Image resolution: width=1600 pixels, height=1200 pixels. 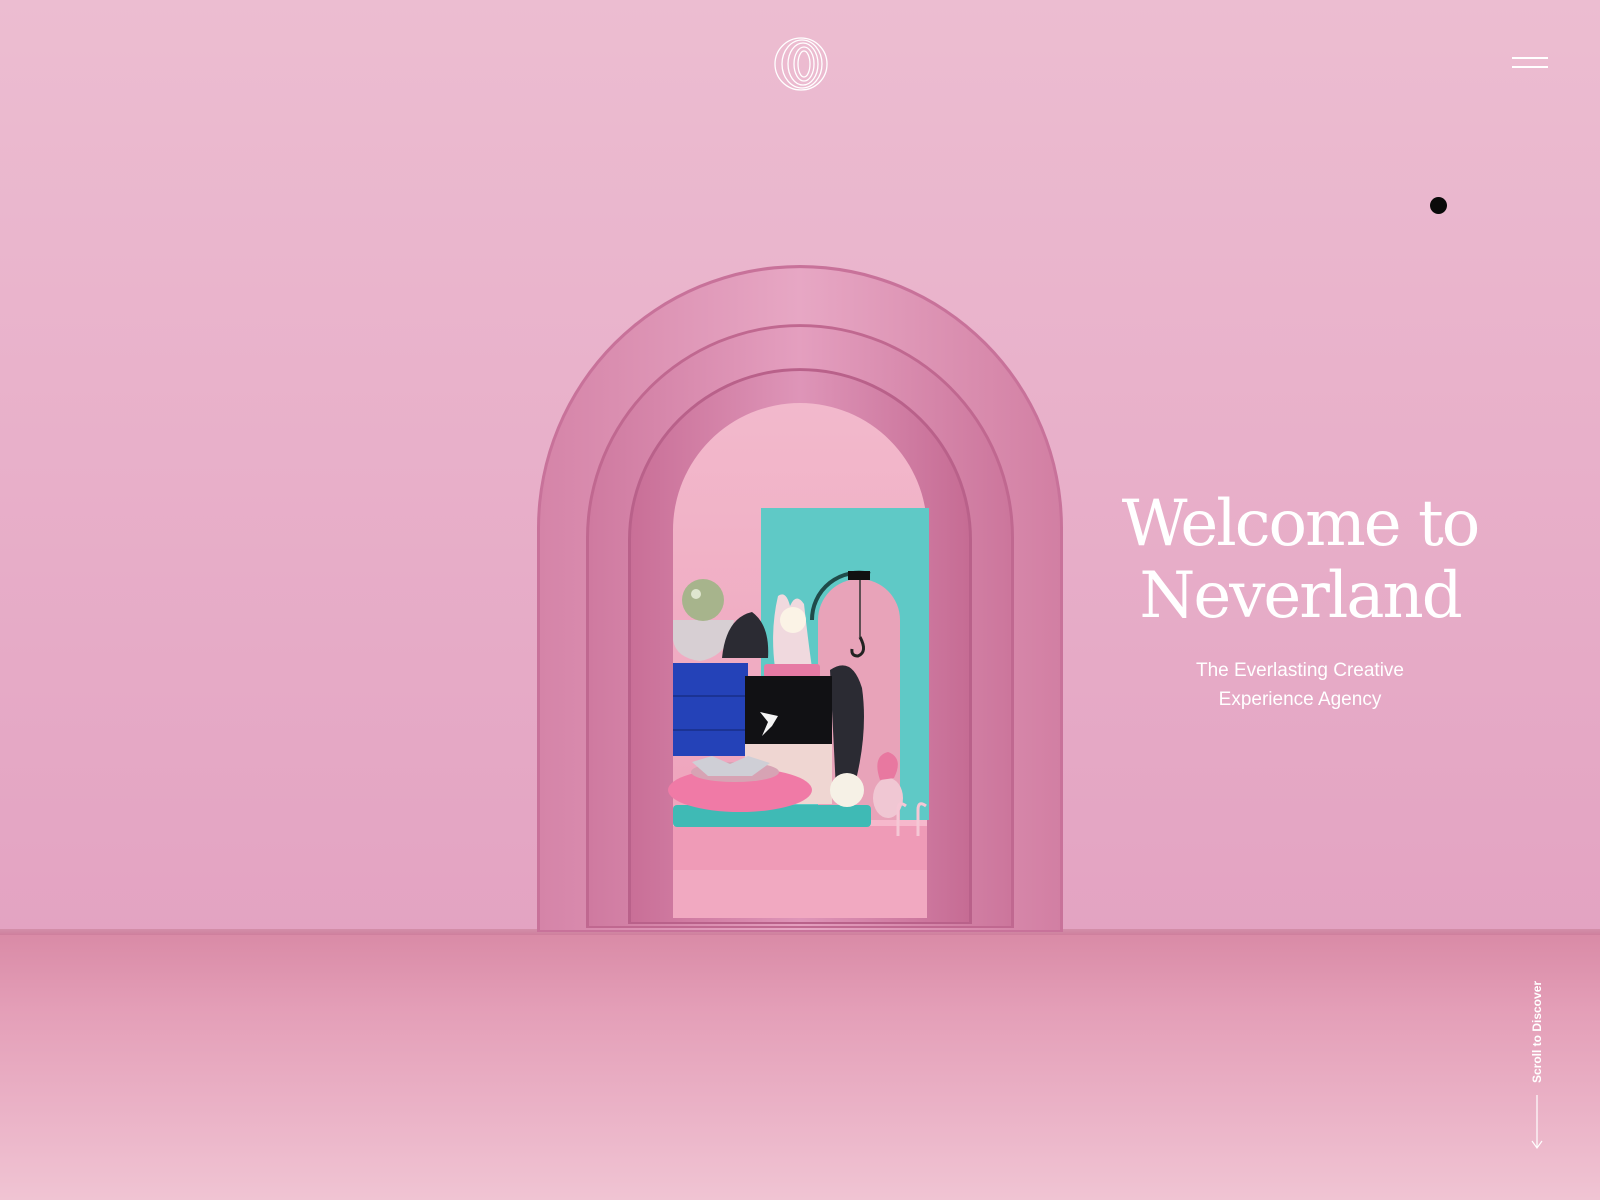 What do you see at coordinates (1530, 63) in the screenshot?
I see `hamburger-menu-icon` at bounding box center [1530, 63].